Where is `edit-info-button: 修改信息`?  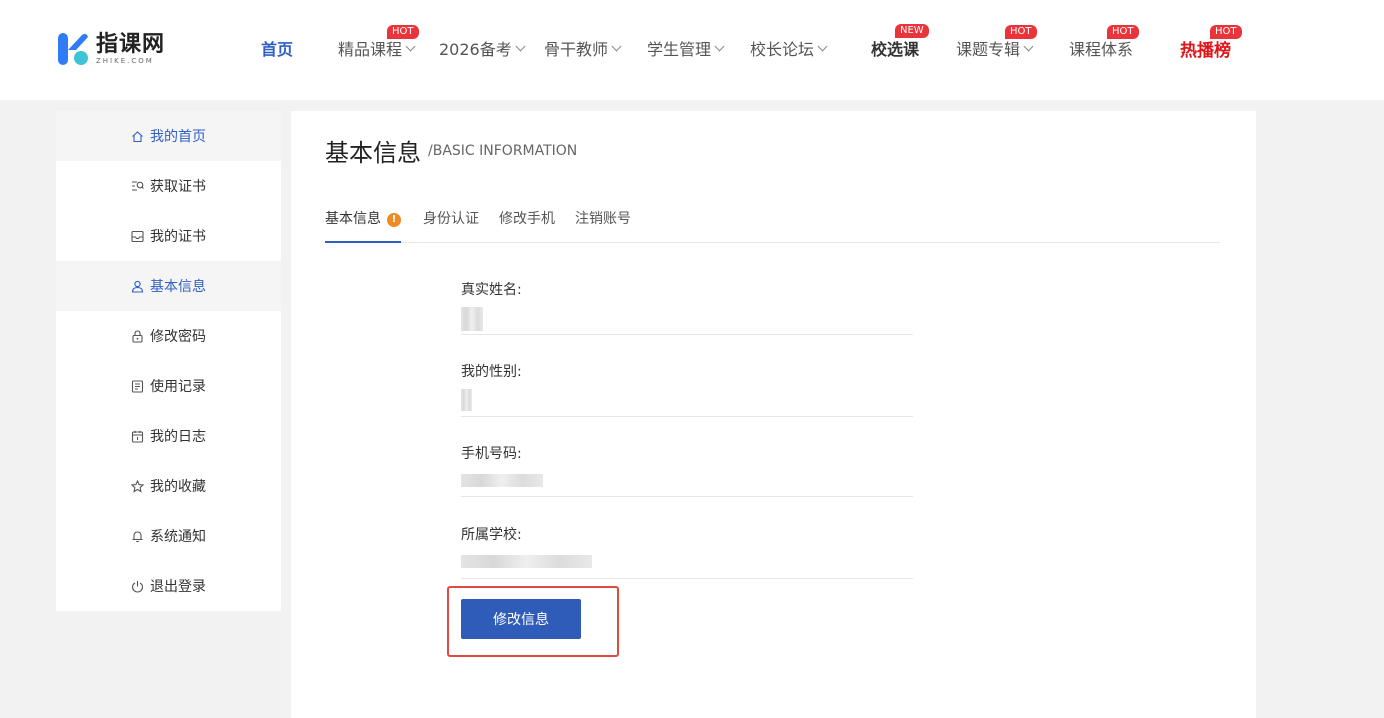 edit-info-button: 修改信息 is located at coordinates (521, 619).